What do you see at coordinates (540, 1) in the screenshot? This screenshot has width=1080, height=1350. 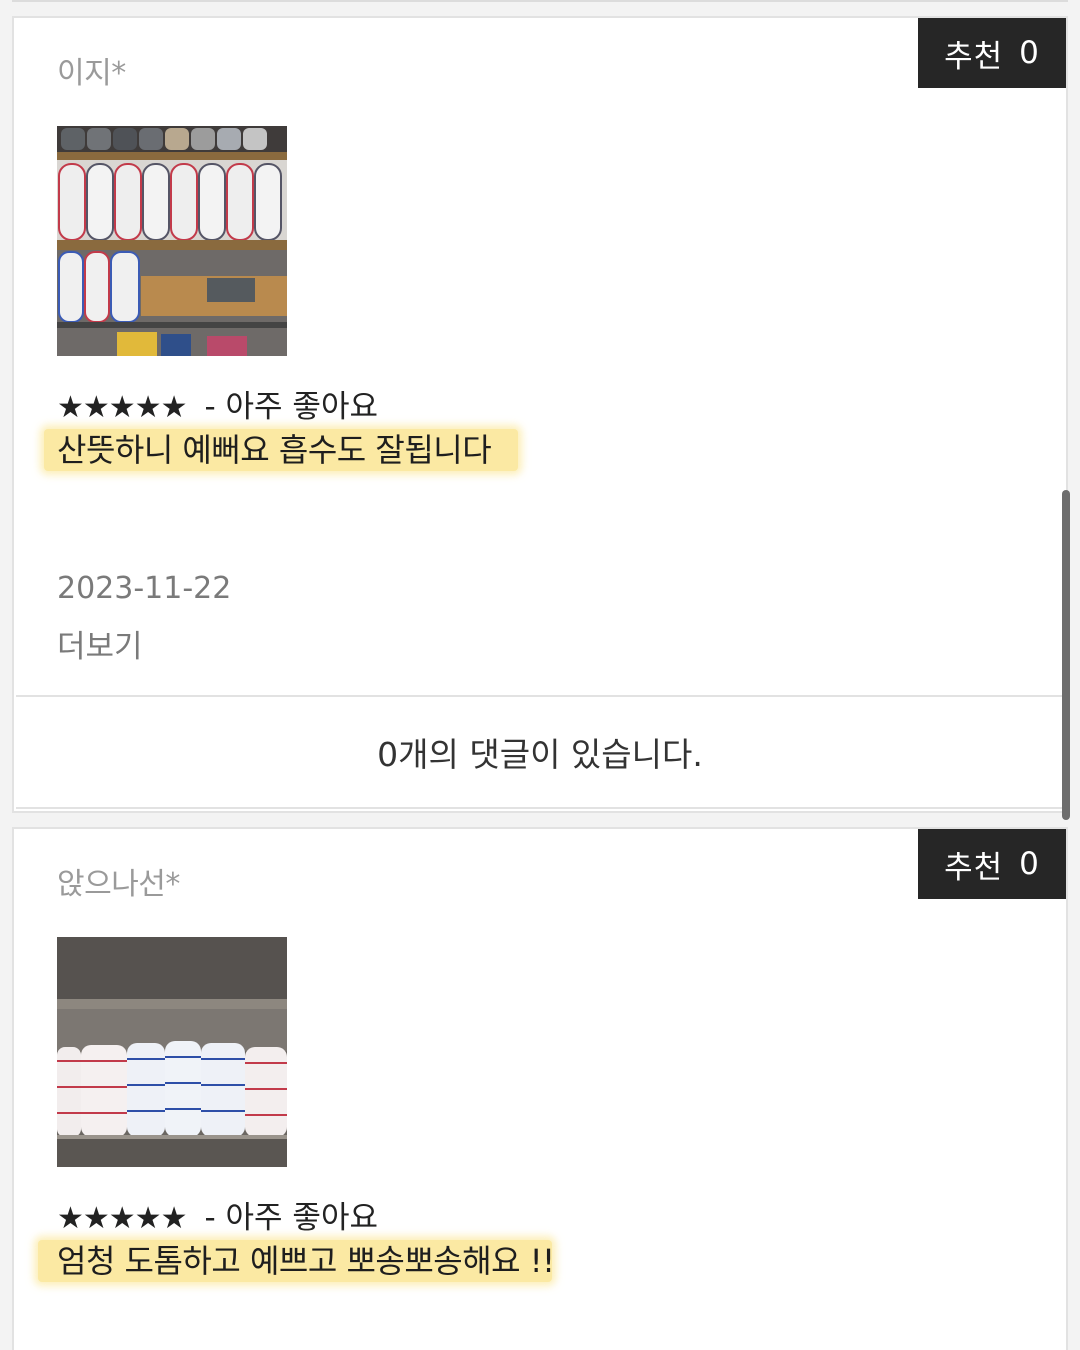 I see `previous-card-edge` at bounding box center [540, 1].